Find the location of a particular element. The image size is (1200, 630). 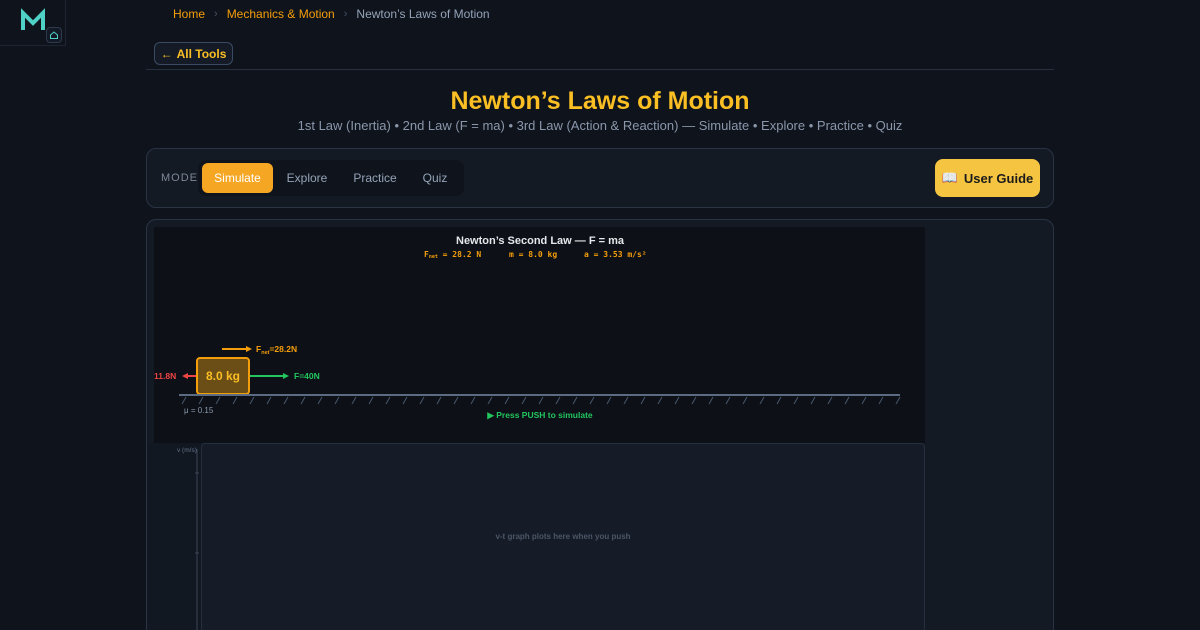

applied-force-label: F=40N is located at coordinates (307, 376).